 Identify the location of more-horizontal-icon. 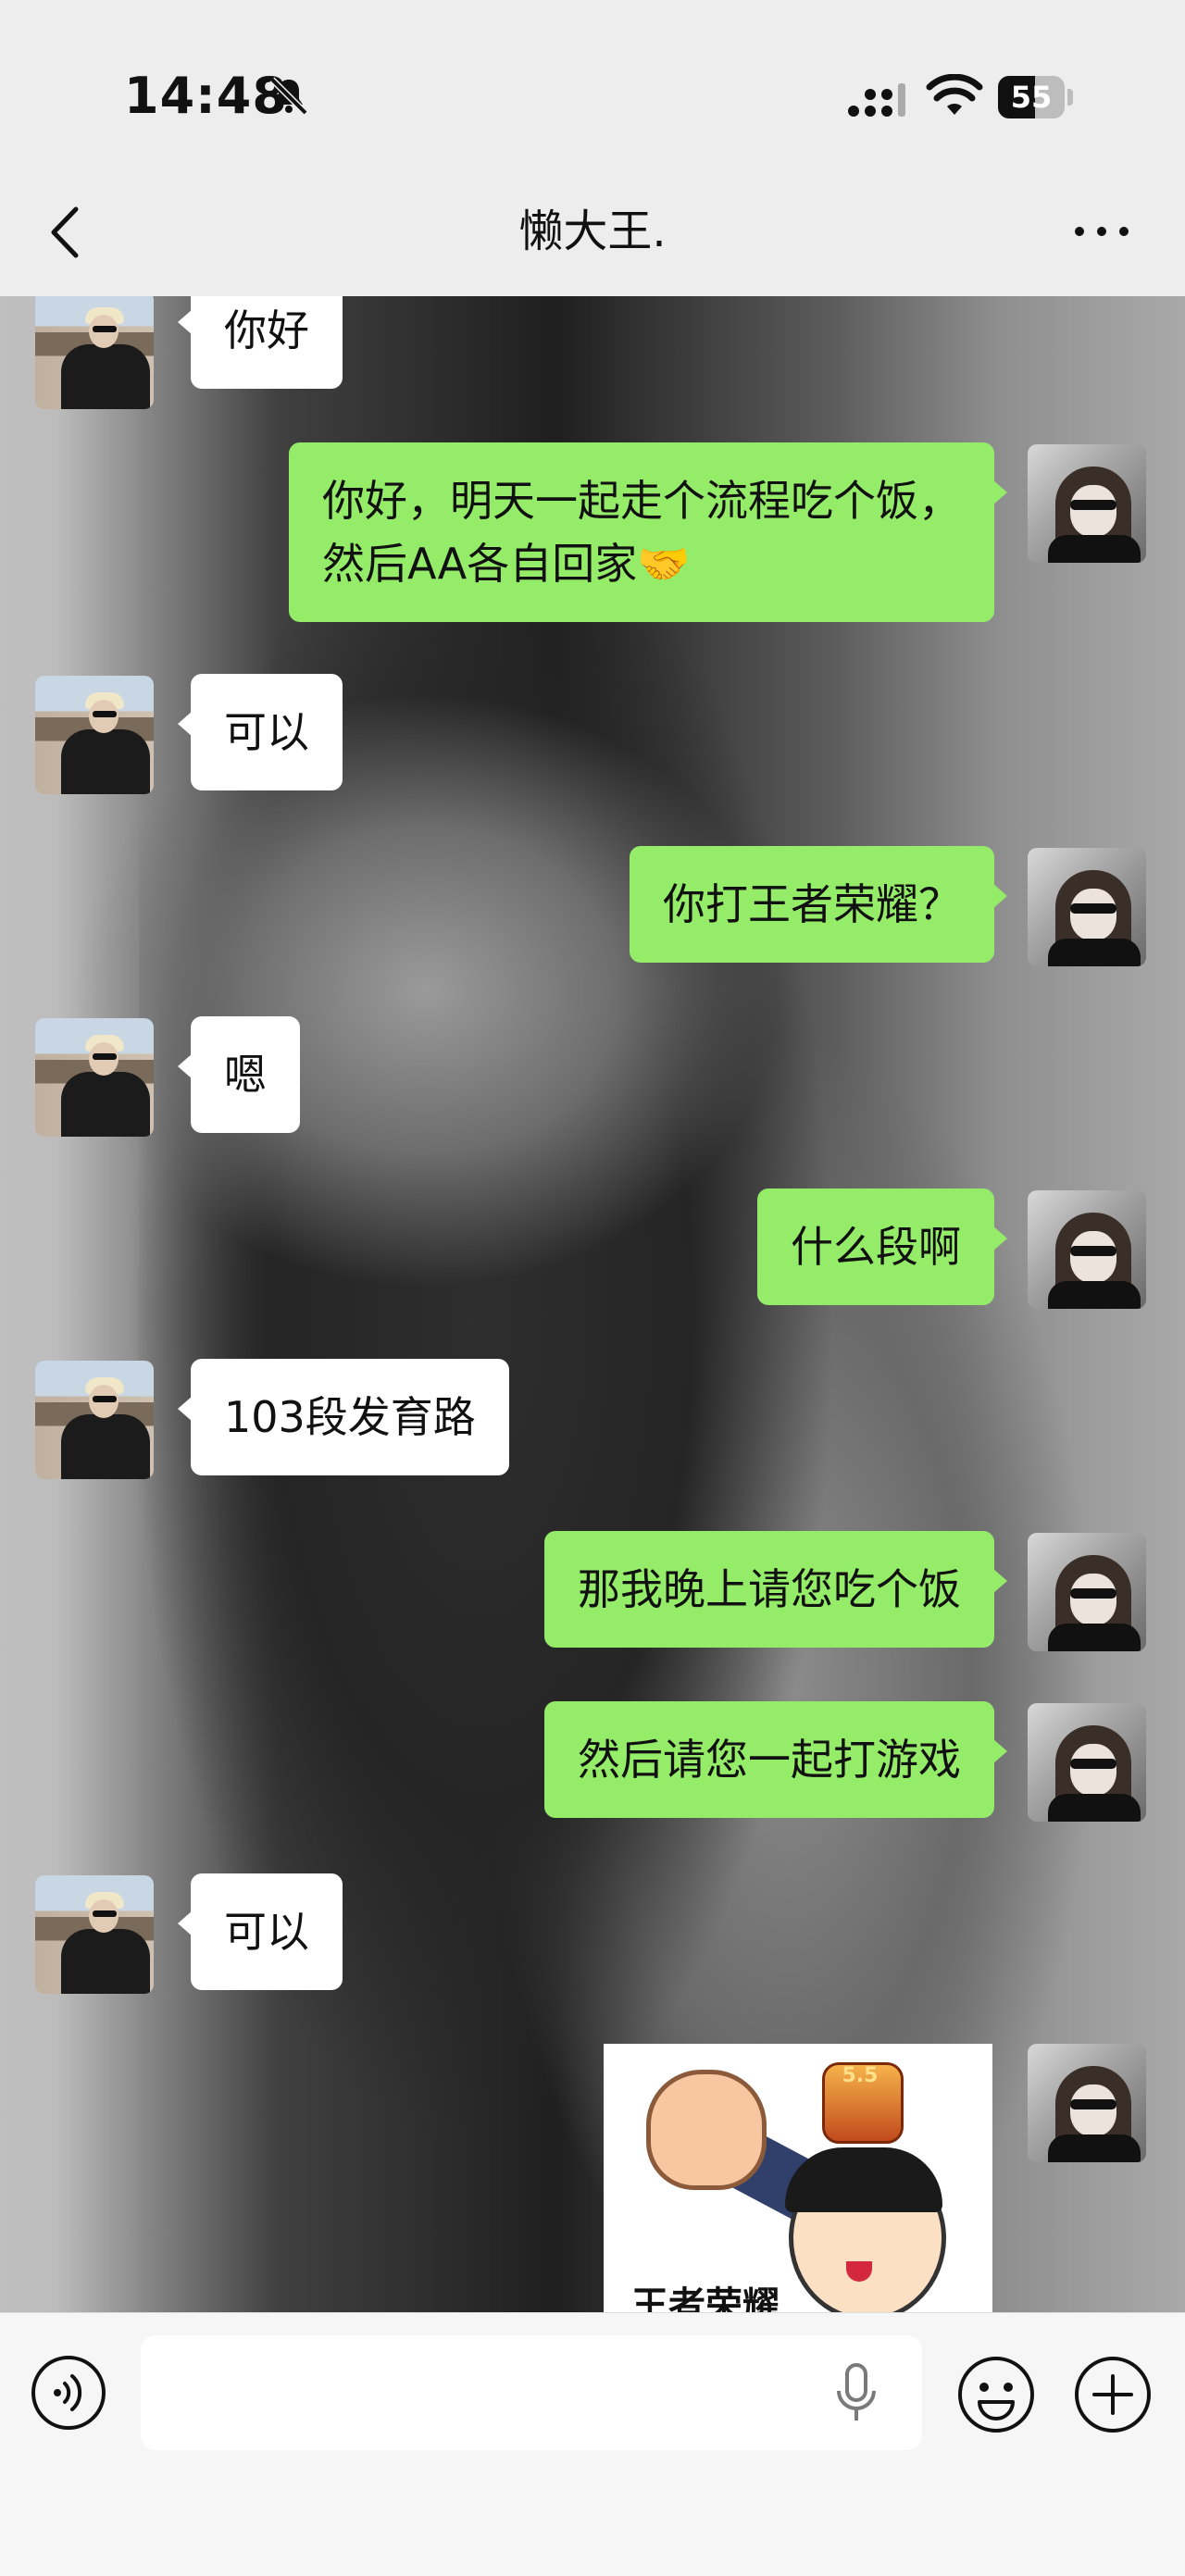
(1102, 231).